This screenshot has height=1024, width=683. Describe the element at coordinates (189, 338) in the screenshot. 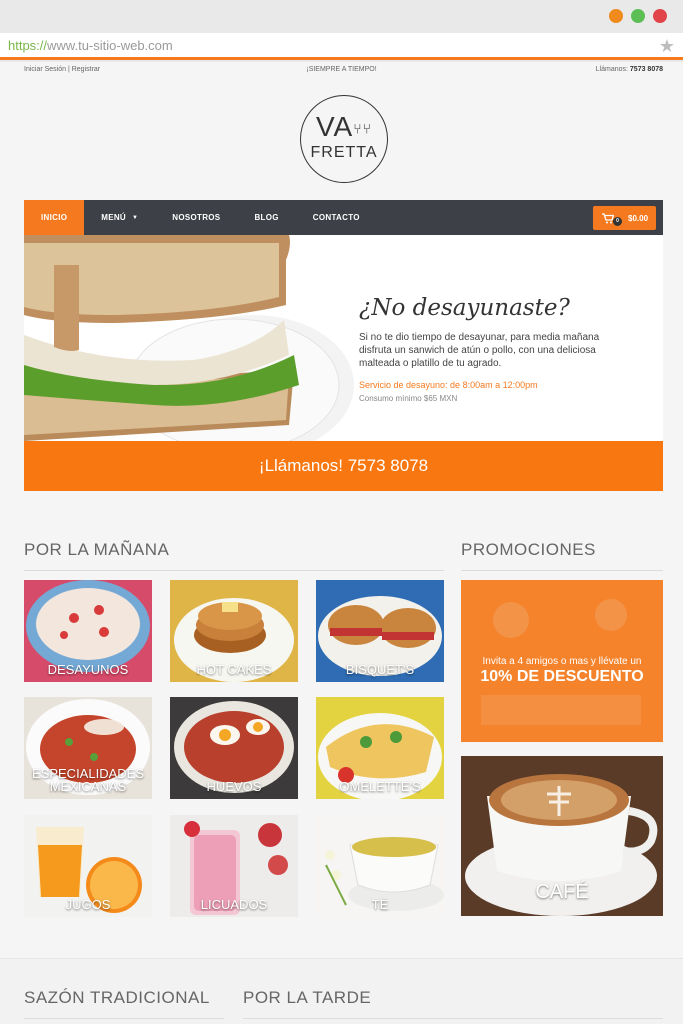

I see `sandwich-image` at that location.